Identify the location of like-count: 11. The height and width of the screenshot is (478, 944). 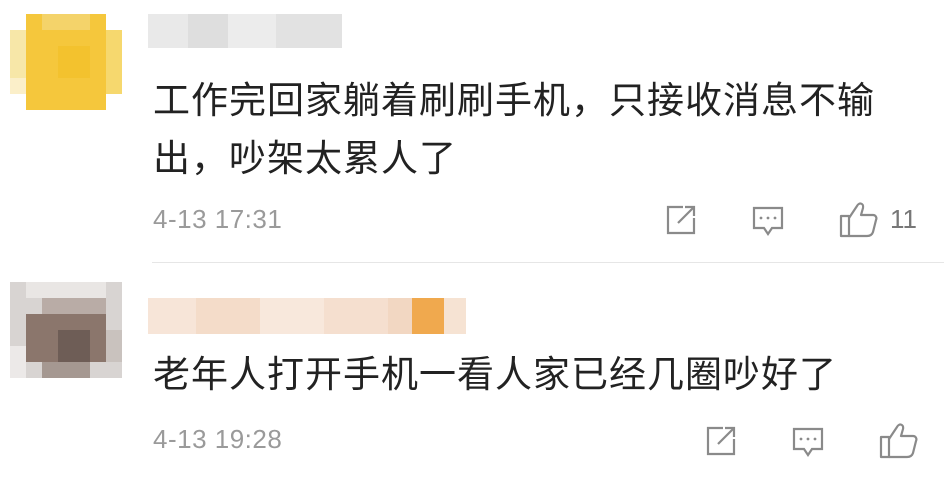
(903, 219).